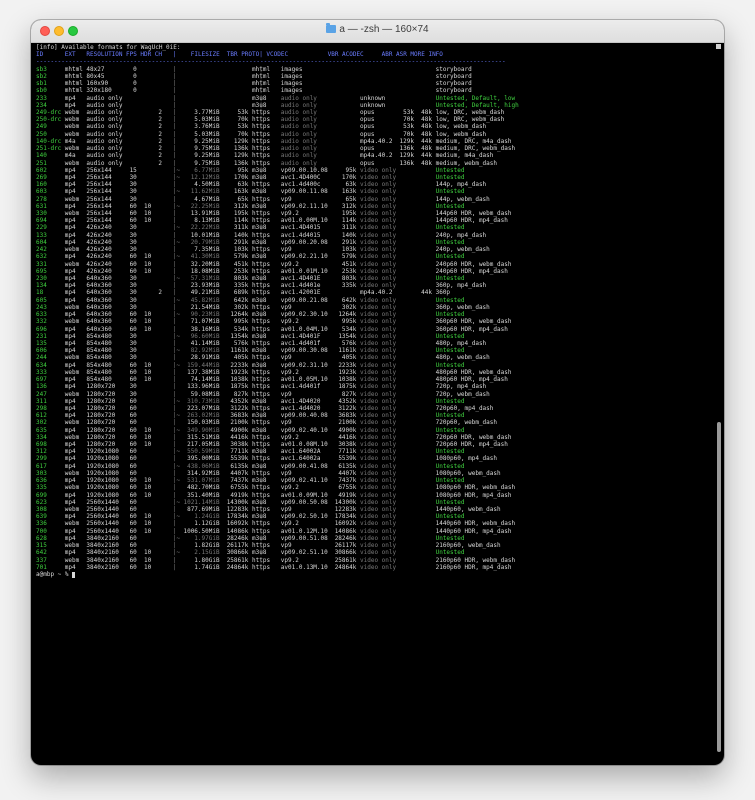  Describe the element at coordinates (241, 257) in the screenshot. I see `cell-tbr: 579k` at that location.